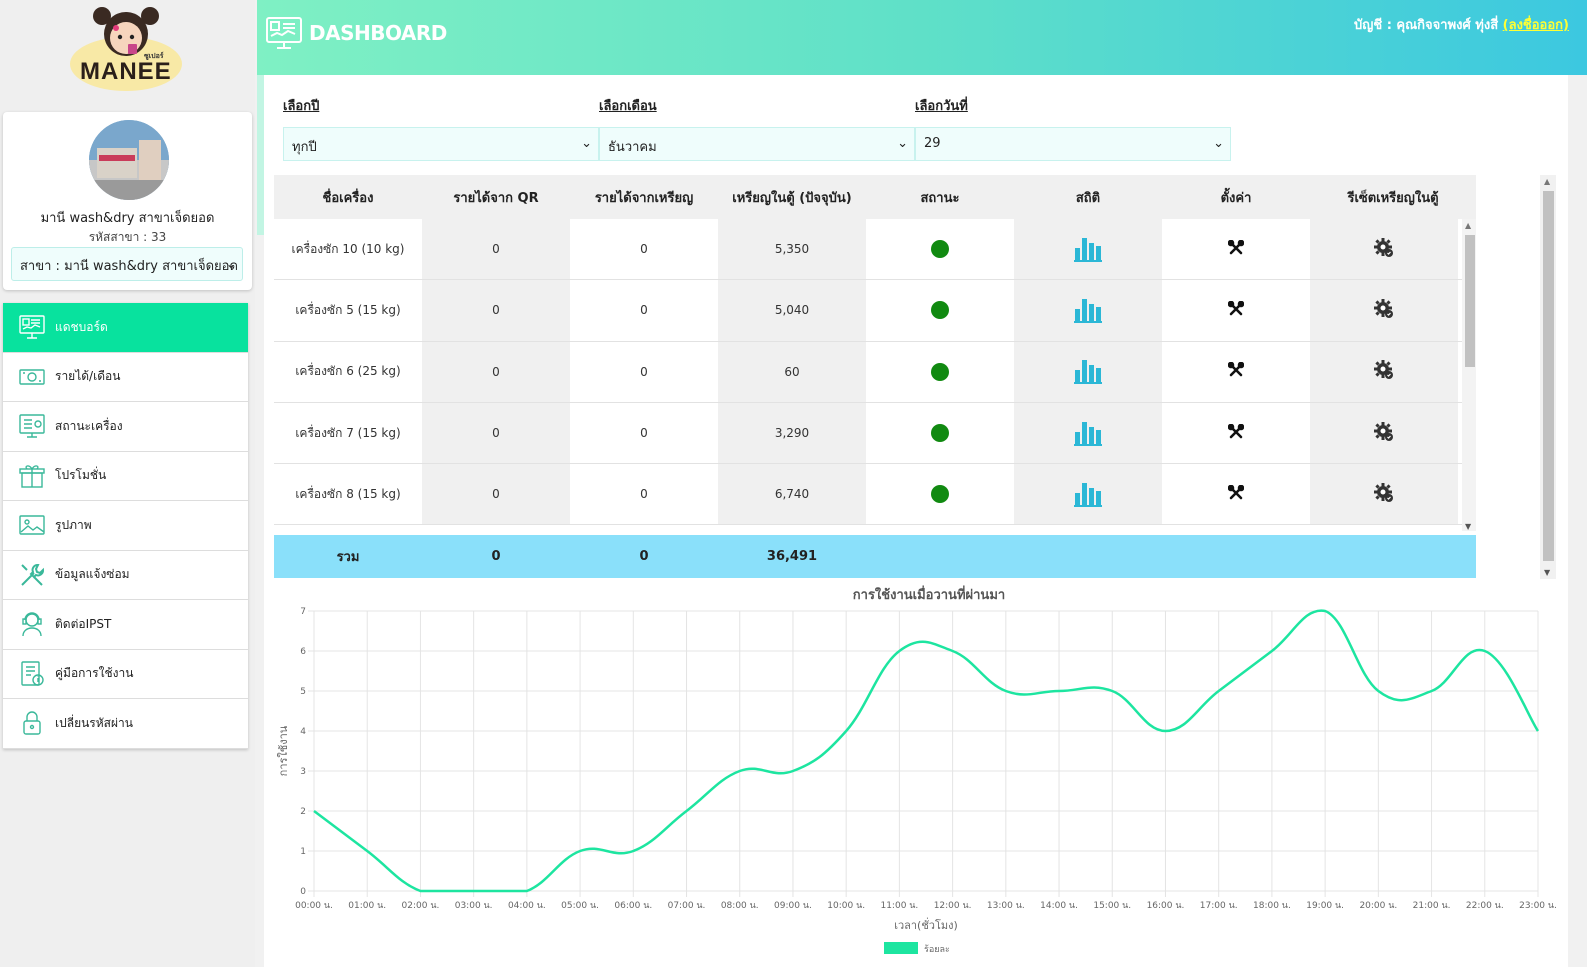 This screenshot has width=1587, height=967. I want to click on x-tick-label: 12:00 น., so click(953, 906).